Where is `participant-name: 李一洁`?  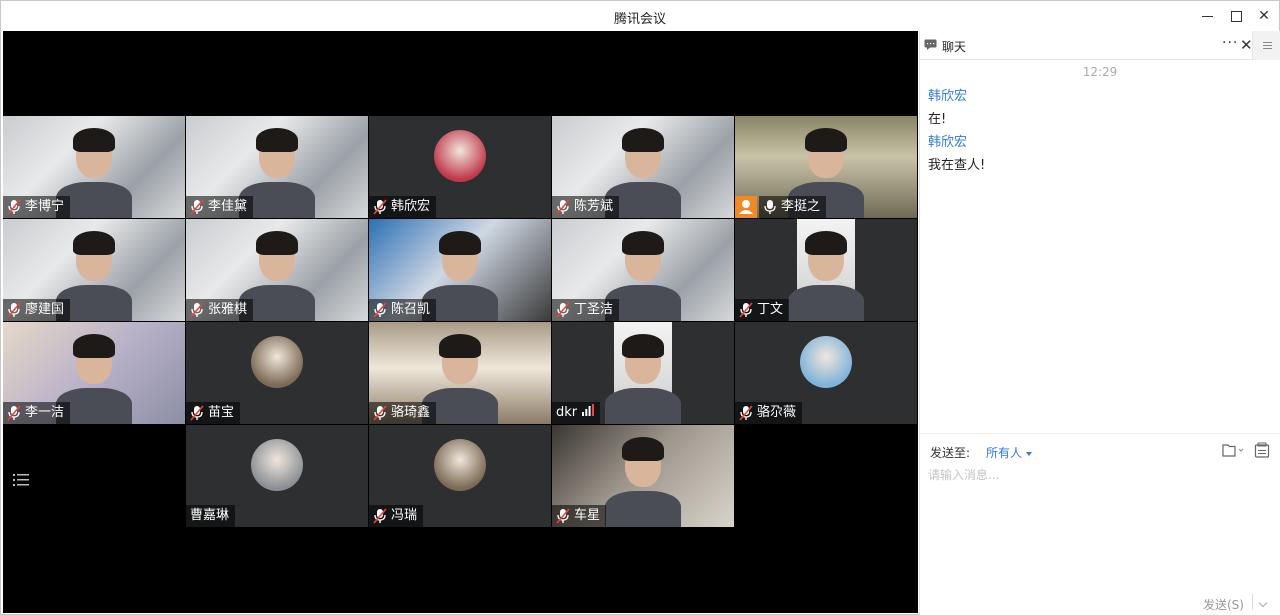
participant-name: 李一洁 is located at coordinates (45, 412).